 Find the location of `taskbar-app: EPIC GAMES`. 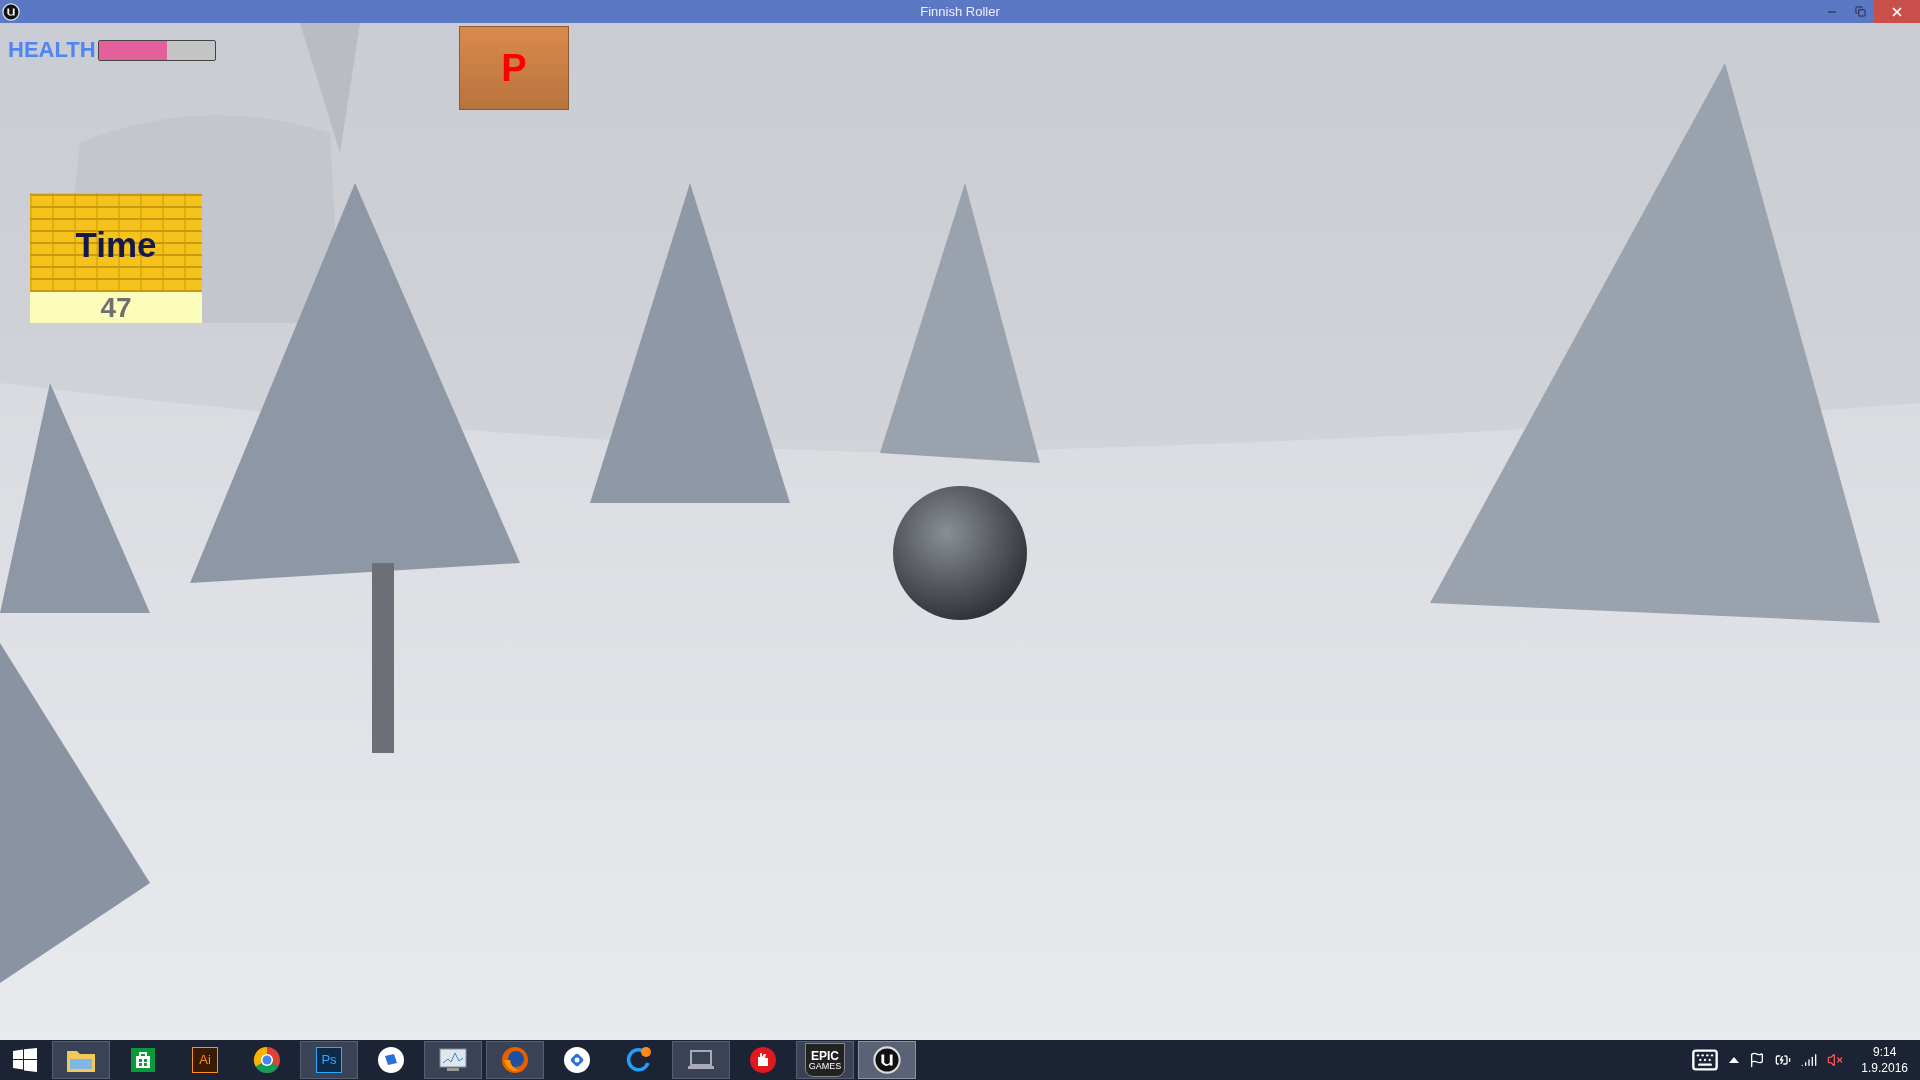

taskbar-app: EPIC GAMES is located at coordinates (825, 1060).